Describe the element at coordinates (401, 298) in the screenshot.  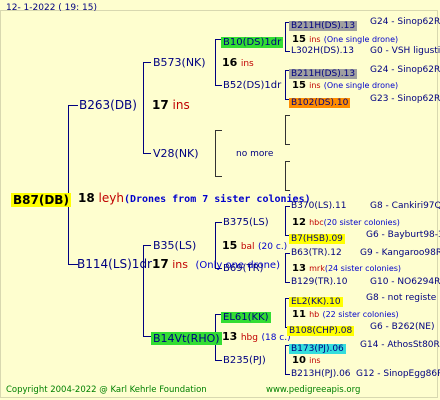
I see `l4-group-9: G8 - not registe` at that location.